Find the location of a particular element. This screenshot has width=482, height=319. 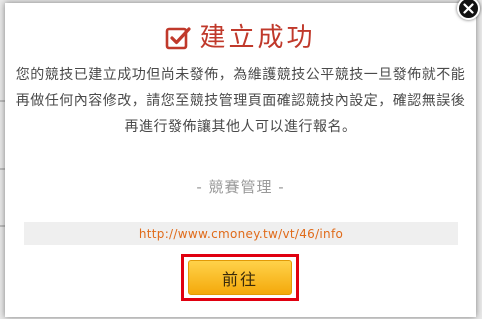

competition-info-link: http://www.cmoney.tw/vt/46/info is located at coordinates (241, 234).